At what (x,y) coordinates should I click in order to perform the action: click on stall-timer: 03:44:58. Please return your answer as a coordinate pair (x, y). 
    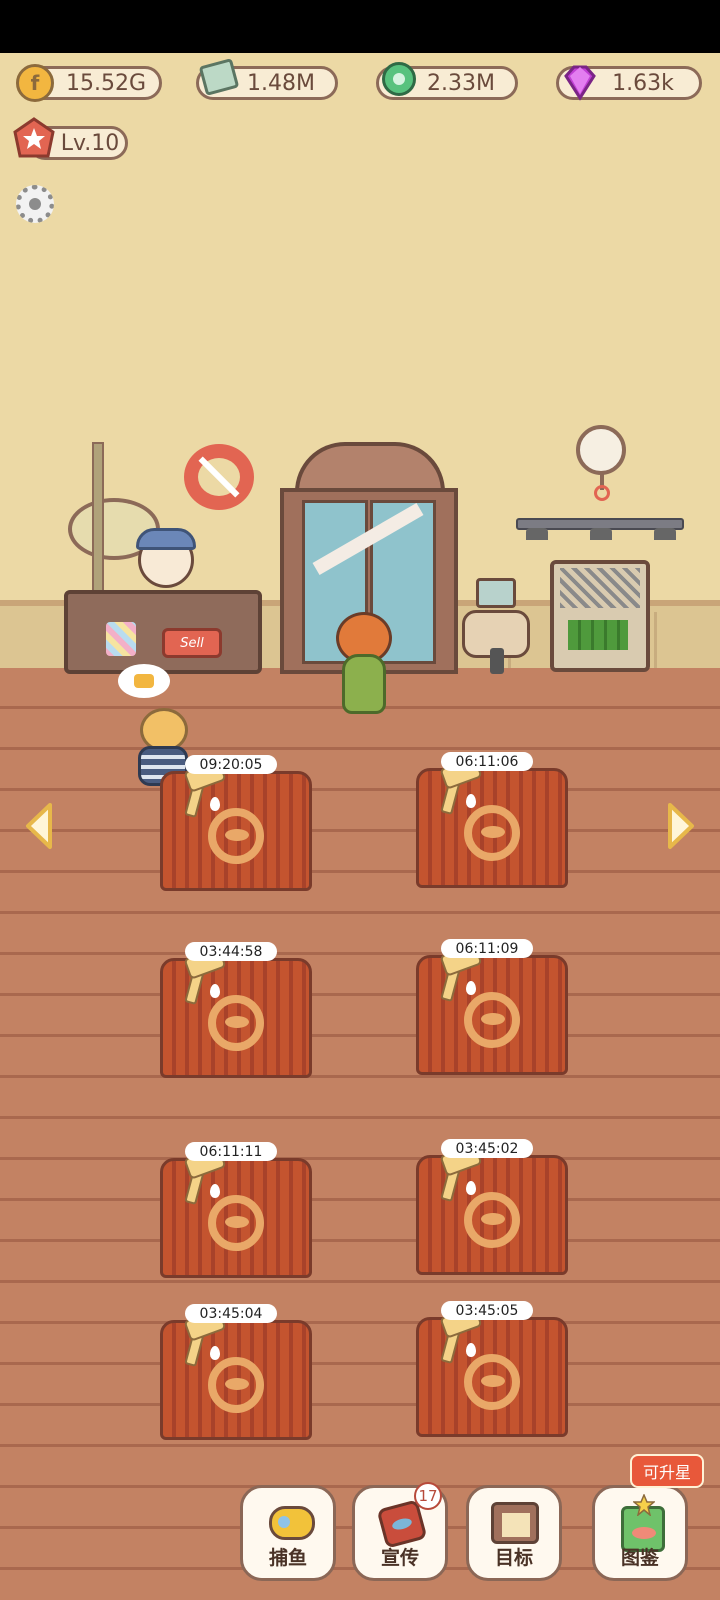
    Looking at the image, I should click on (231, 951).